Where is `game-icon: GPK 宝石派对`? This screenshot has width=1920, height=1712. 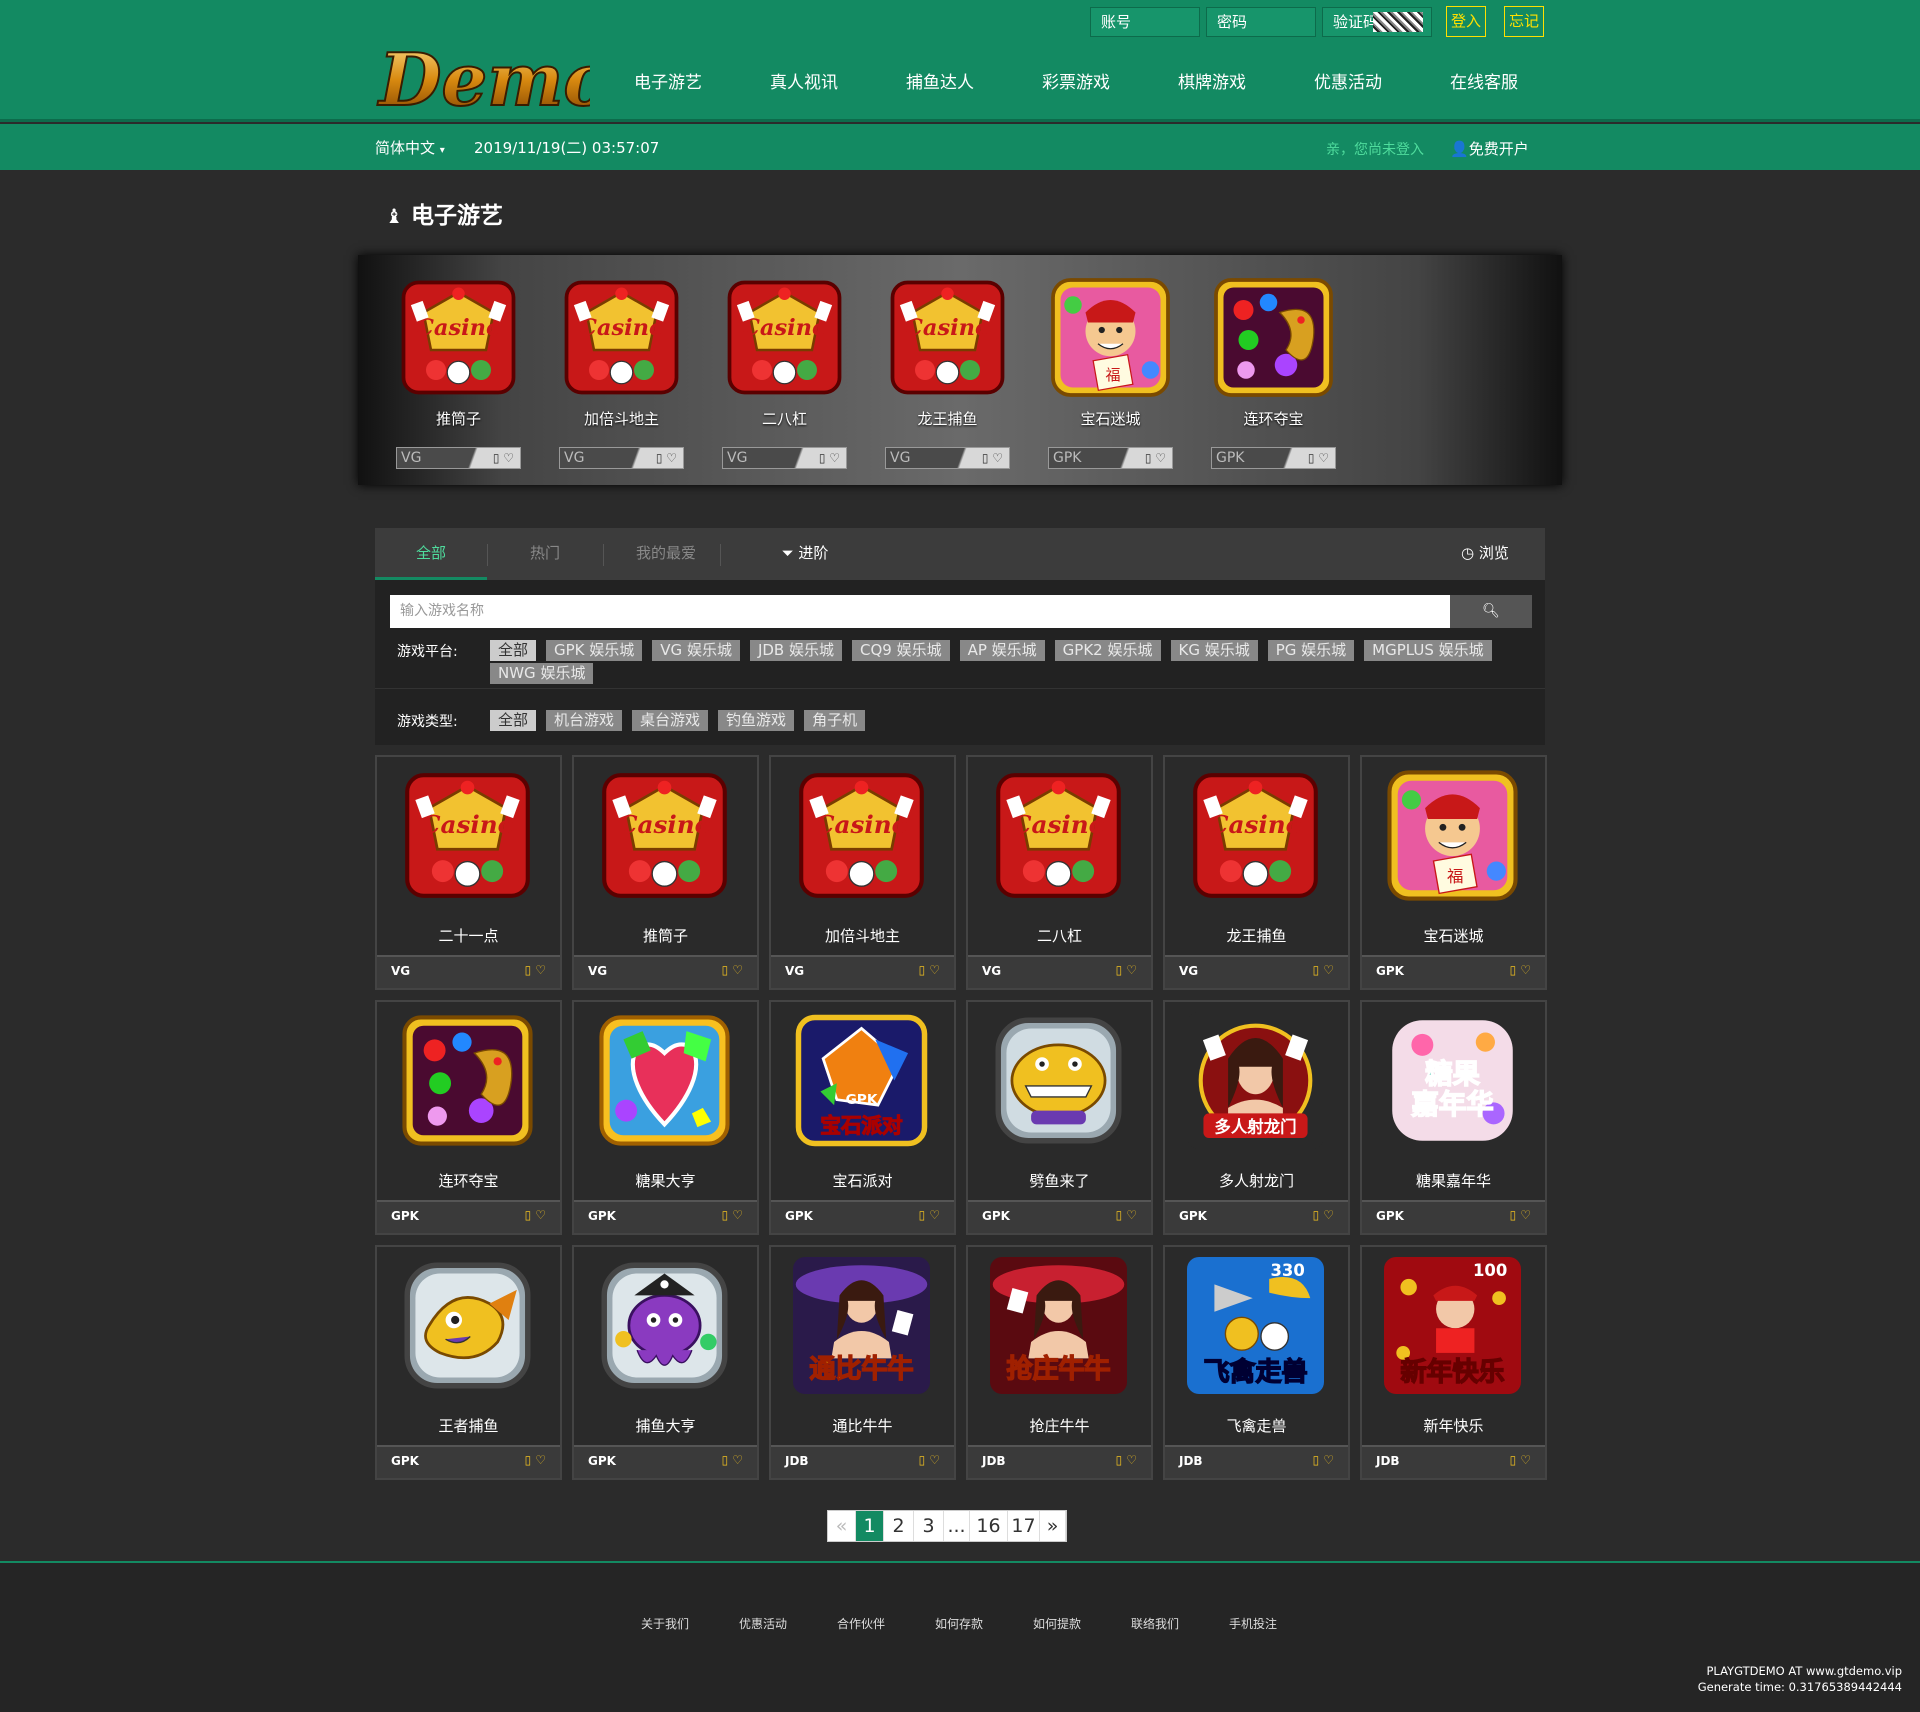
game-icon: GPK 宝石派对 is located at coordinates (861, 1080).